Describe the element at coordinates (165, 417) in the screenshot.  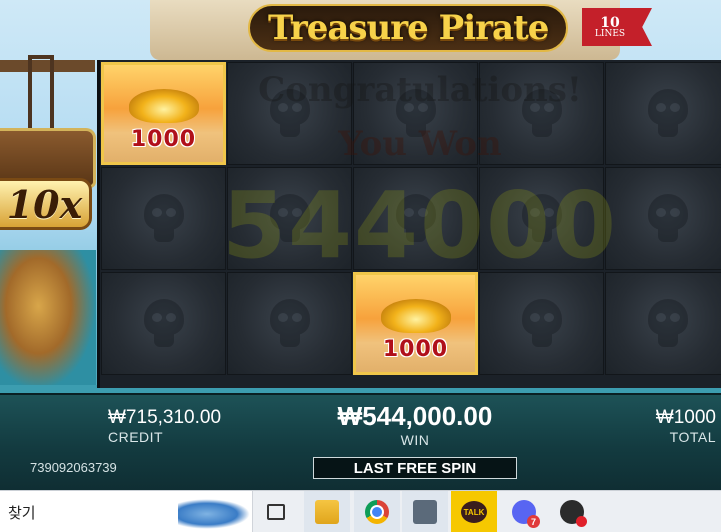
I see `credit-value: ₩715,310.00` at that location.